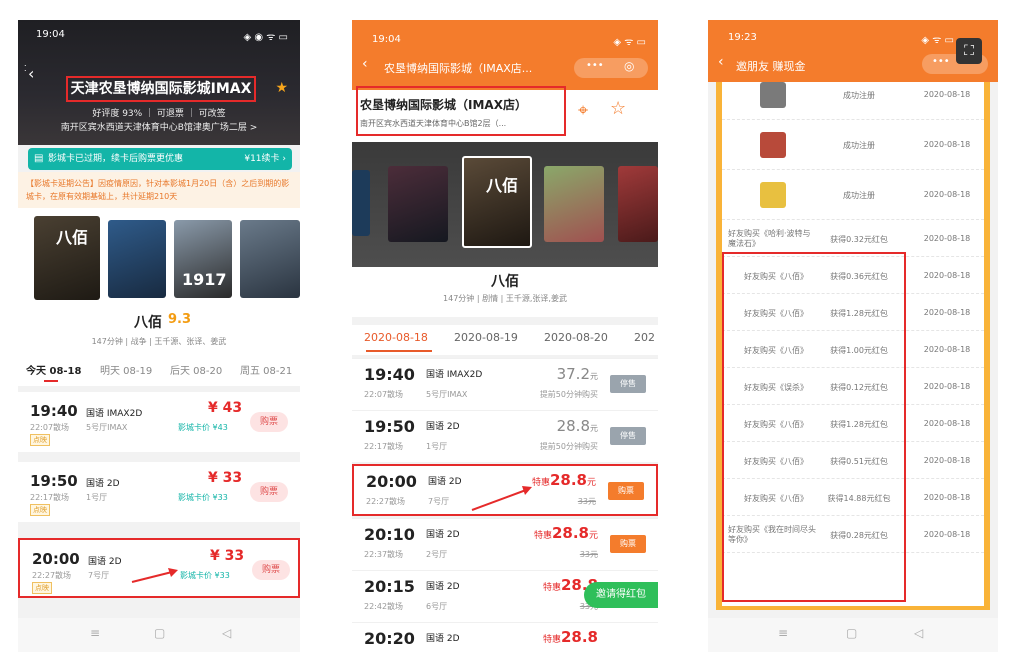 Image resolution: width=1018 pixels, height=672 pixels. What do you see at coordinates (126, 369) in the screenshot?
I see `tab-tomorrow: 明天 08-19` at bounding box center [126, 369].